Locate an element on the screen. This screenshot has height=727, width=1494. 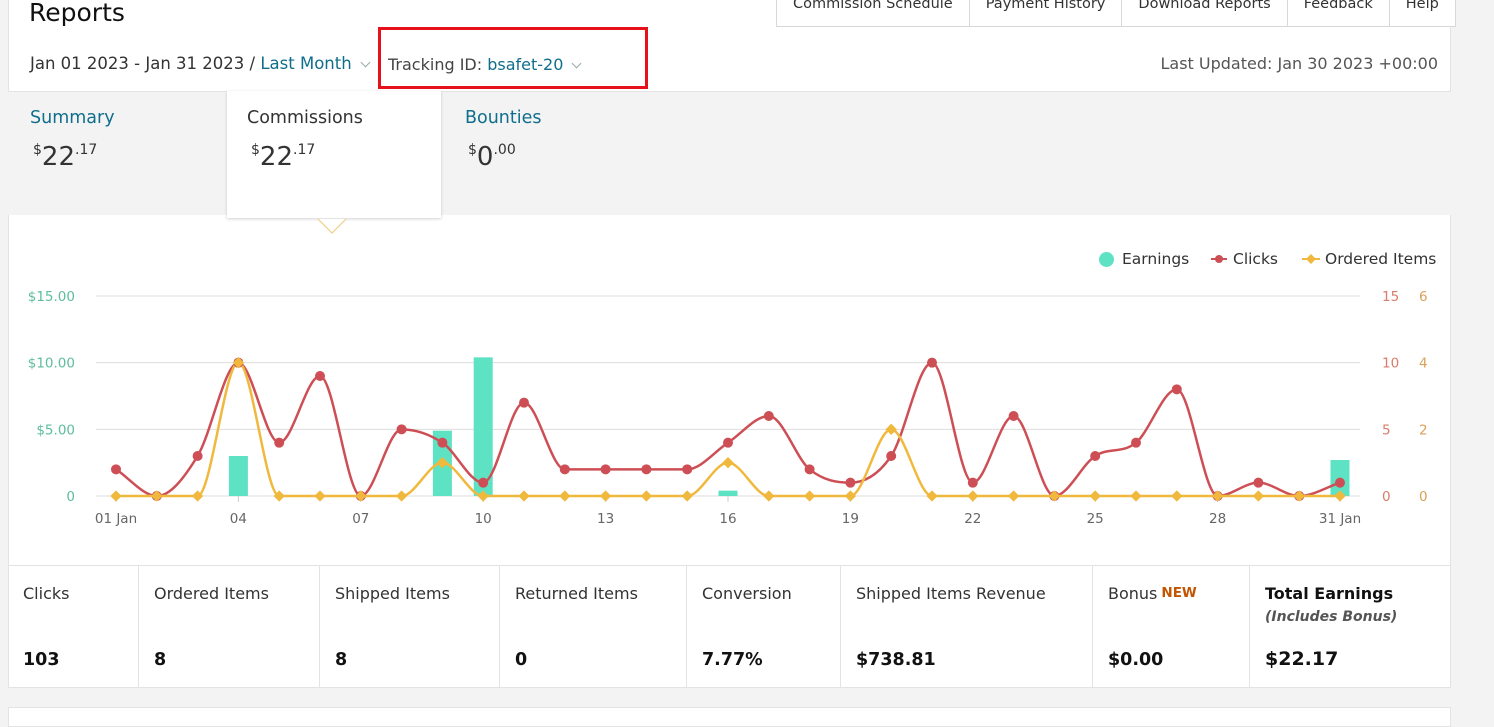
y-right1-tick-label: 5 is located at coordinates (1386, 430).